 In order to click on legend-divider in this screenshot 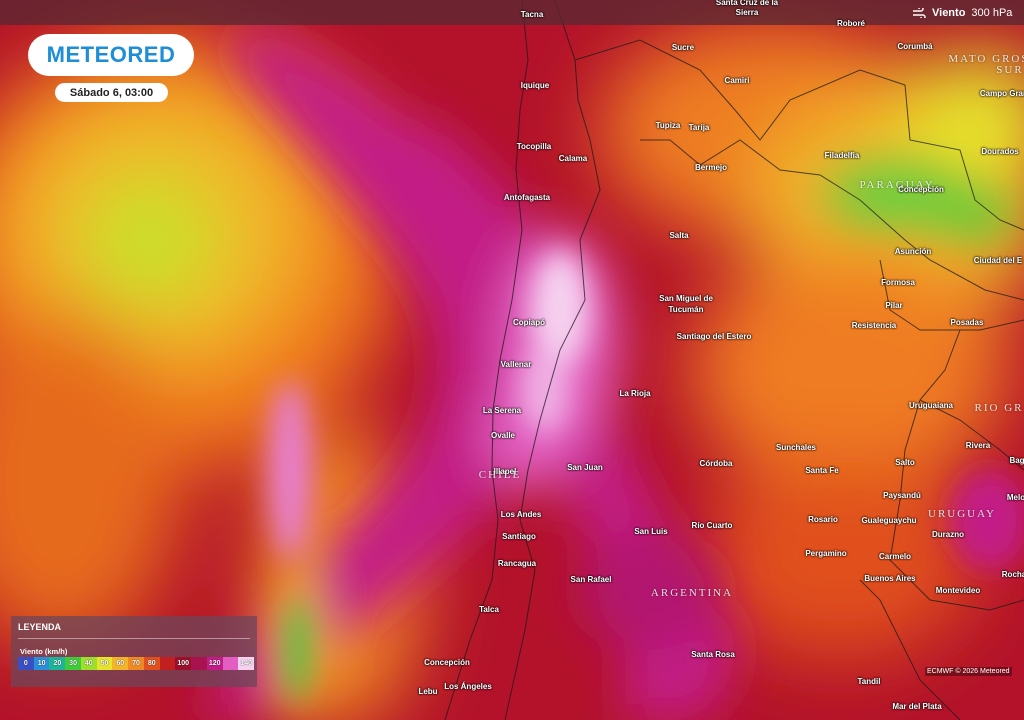, I will do `click(134, 638)`.